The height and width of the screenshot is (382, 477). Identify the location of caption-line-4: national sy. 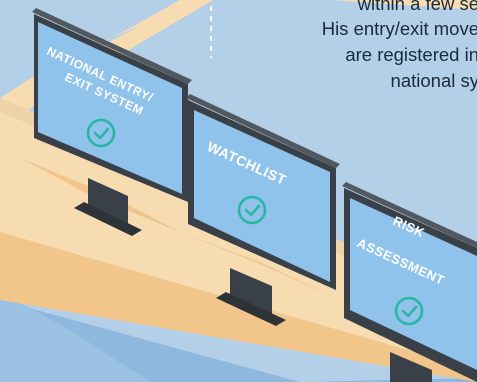
(433, 80).